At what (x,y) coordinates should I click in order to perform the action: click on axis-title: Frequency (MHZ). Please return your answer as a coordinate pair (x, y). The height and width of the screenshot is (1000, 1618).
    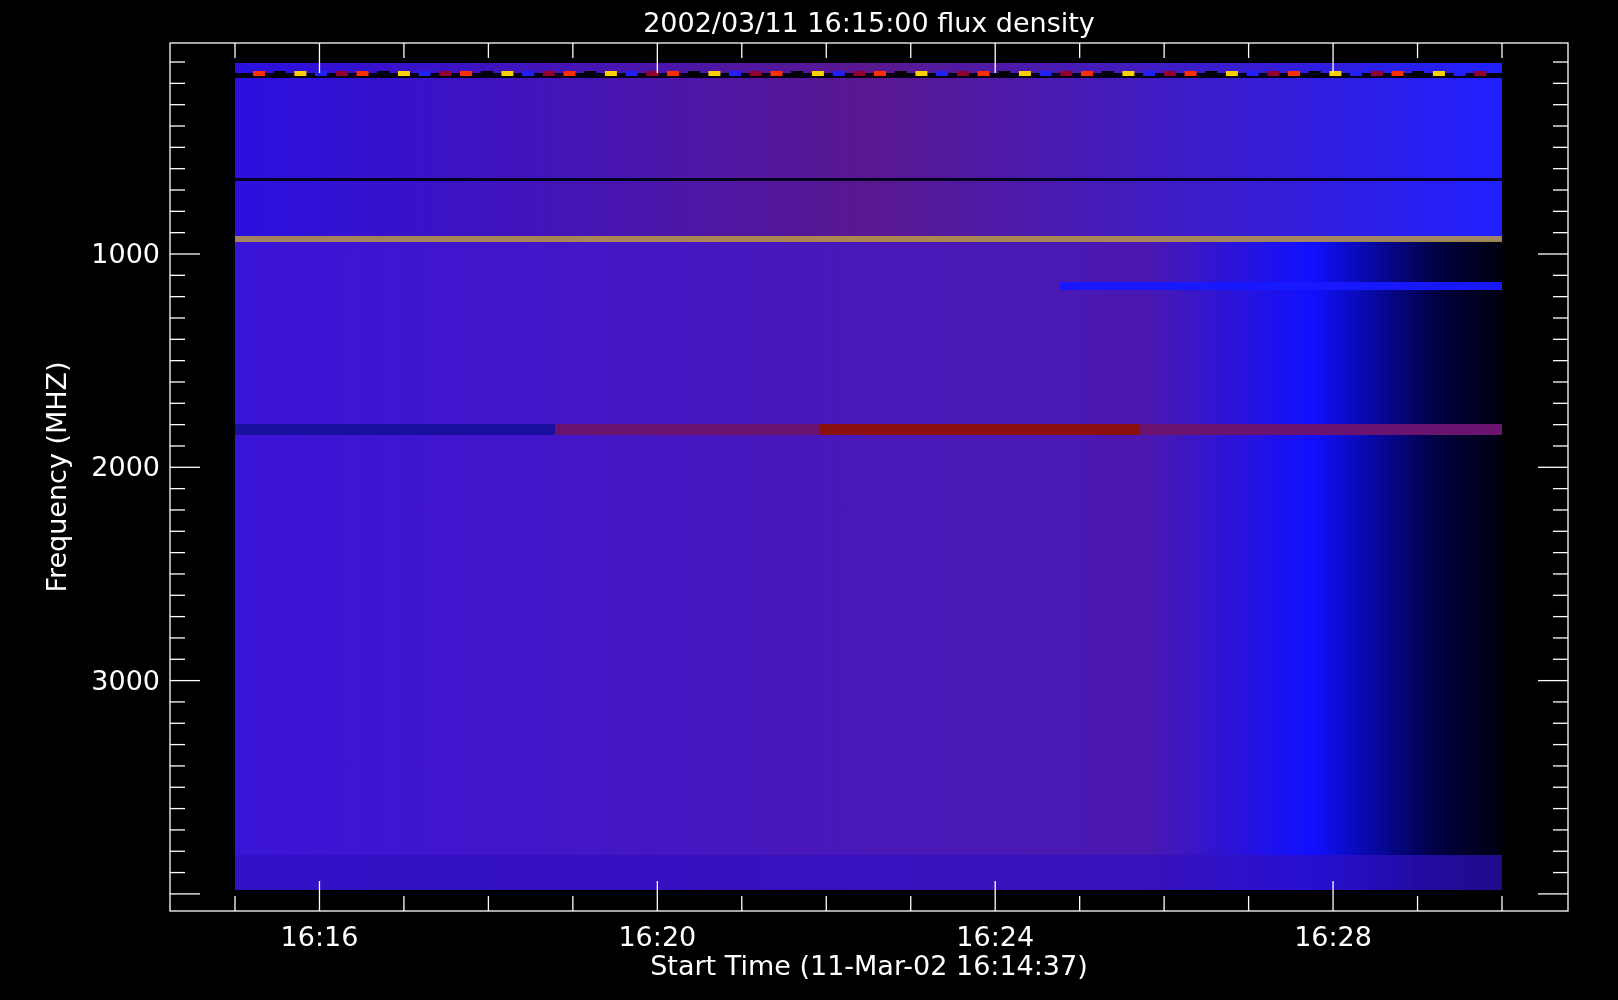
    Looking at the image, I should click on (56, 477).